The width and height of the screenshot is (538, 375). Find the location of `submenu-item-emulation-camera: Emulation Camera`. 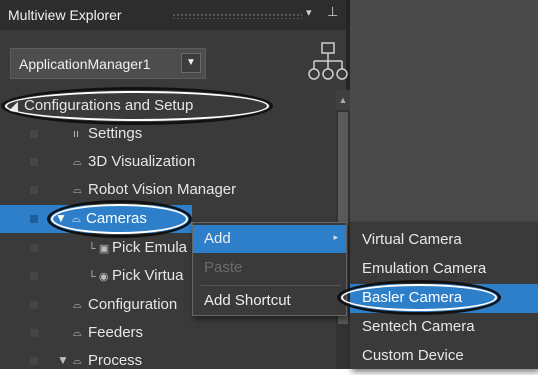

submenu-item-emulation-camera: Emulation Camera is located at coordinates (444, 269).